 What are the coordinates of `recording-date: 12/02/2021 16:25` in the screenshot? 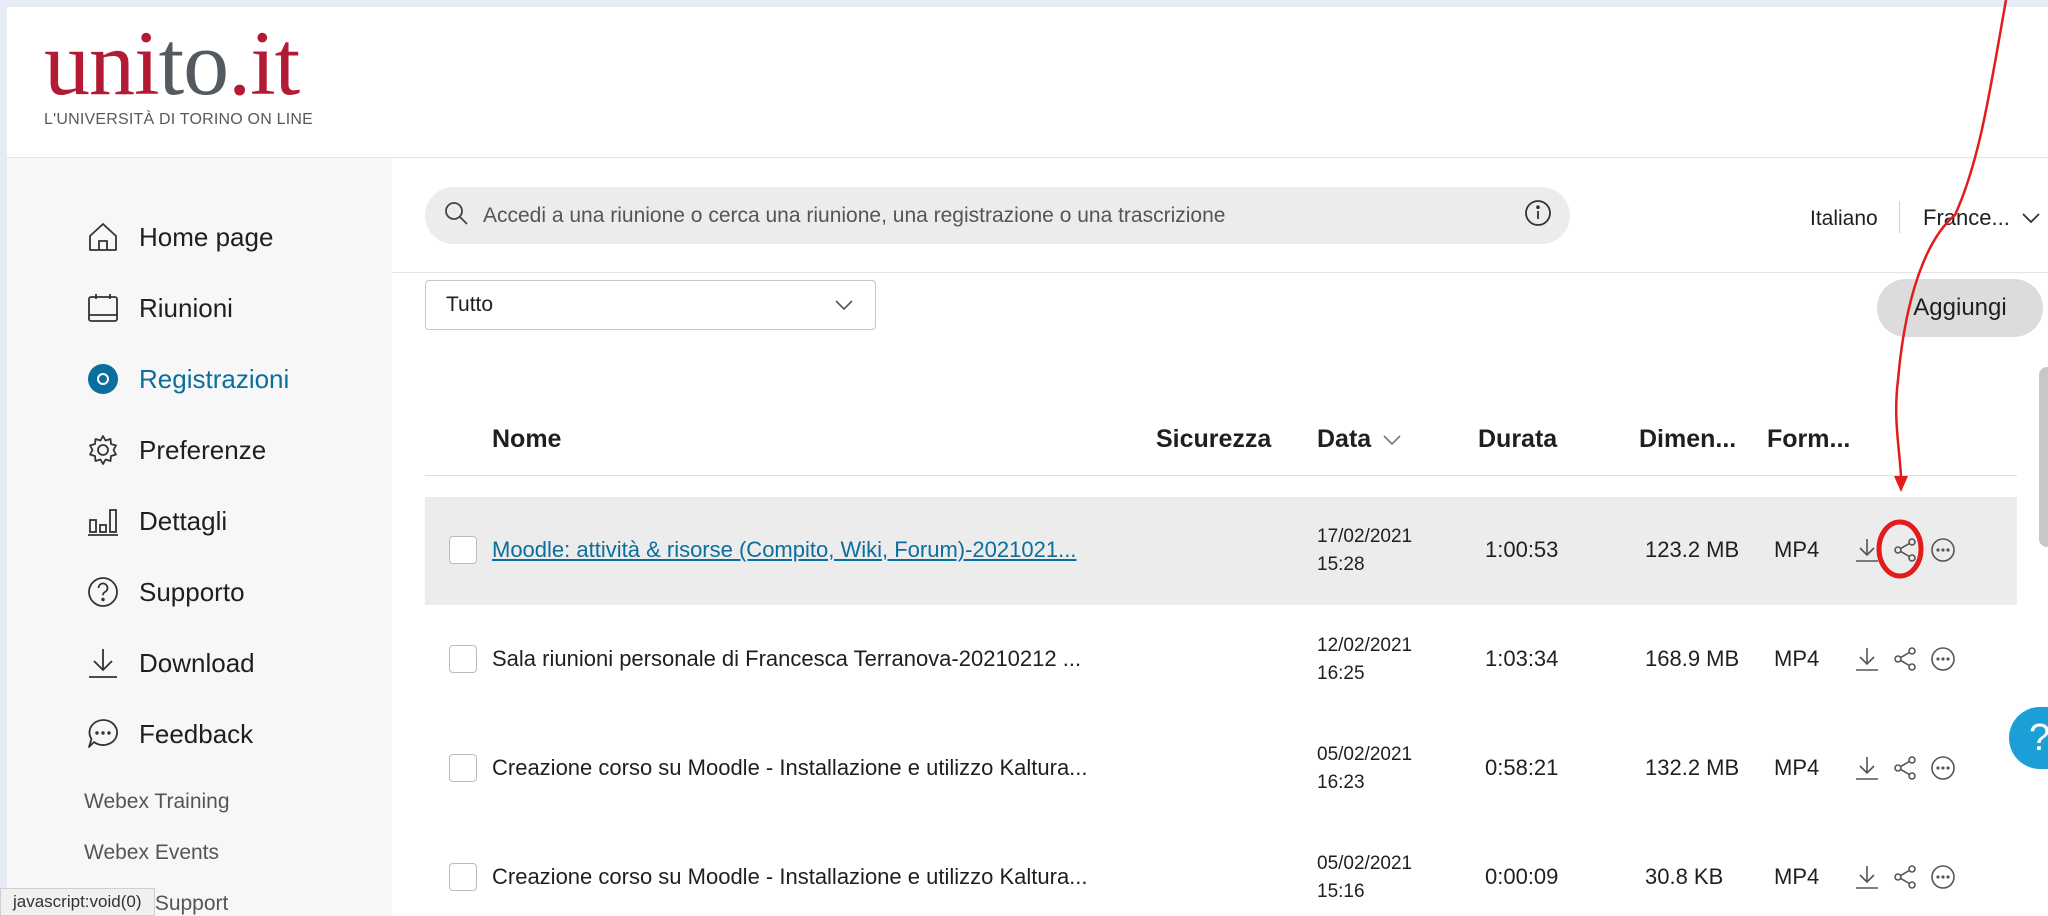 It's located at (1365, 659).